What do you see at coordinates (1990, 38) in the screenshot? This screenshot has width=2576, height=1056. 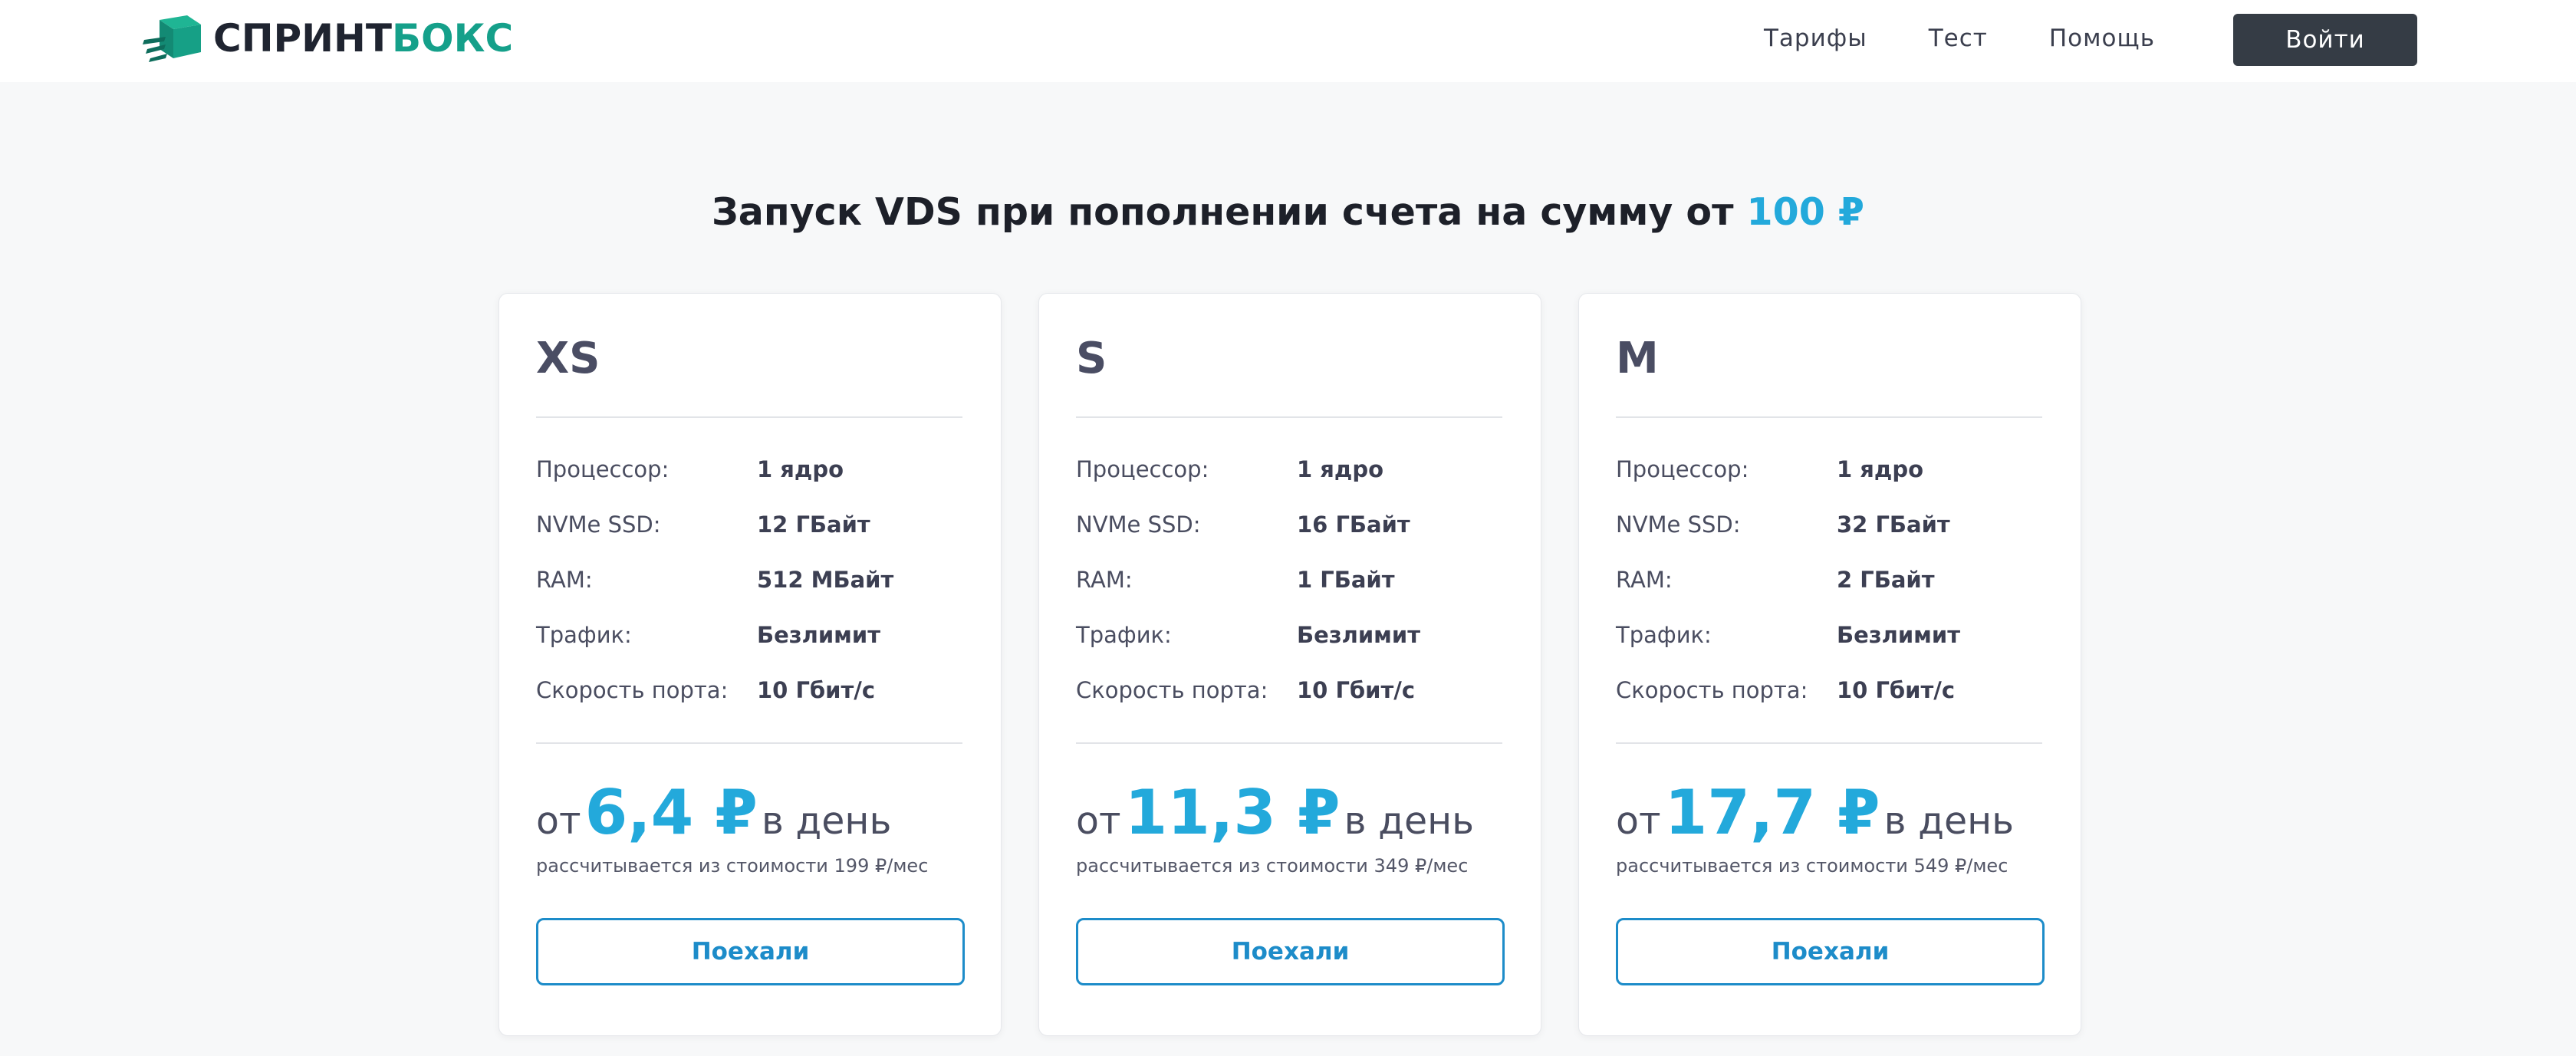 I see `main-nav: Тарифы Тест Помощь` at bounding box center [1990, 38].